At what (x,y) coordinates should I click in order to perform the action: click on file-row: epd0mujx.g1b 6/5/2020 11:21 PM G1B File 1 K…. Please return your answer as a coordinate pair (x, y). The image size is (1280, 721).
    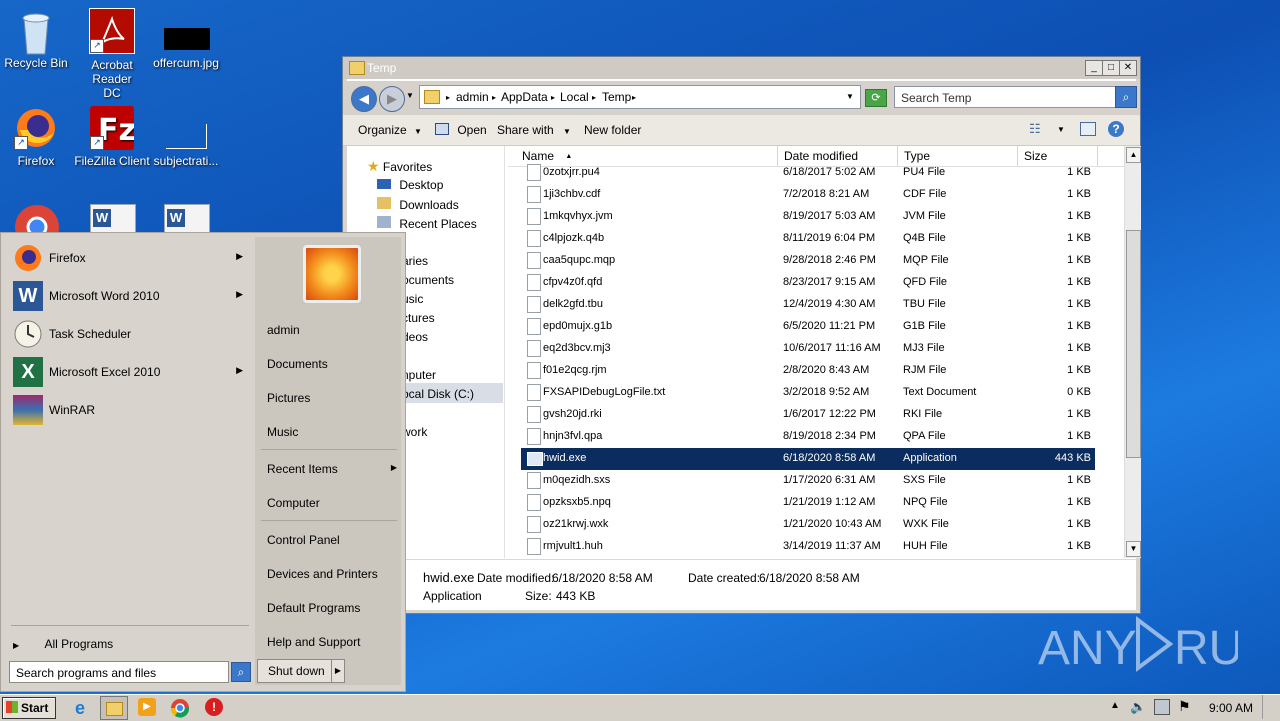
    Looking at the image, I should click on (808, 327).